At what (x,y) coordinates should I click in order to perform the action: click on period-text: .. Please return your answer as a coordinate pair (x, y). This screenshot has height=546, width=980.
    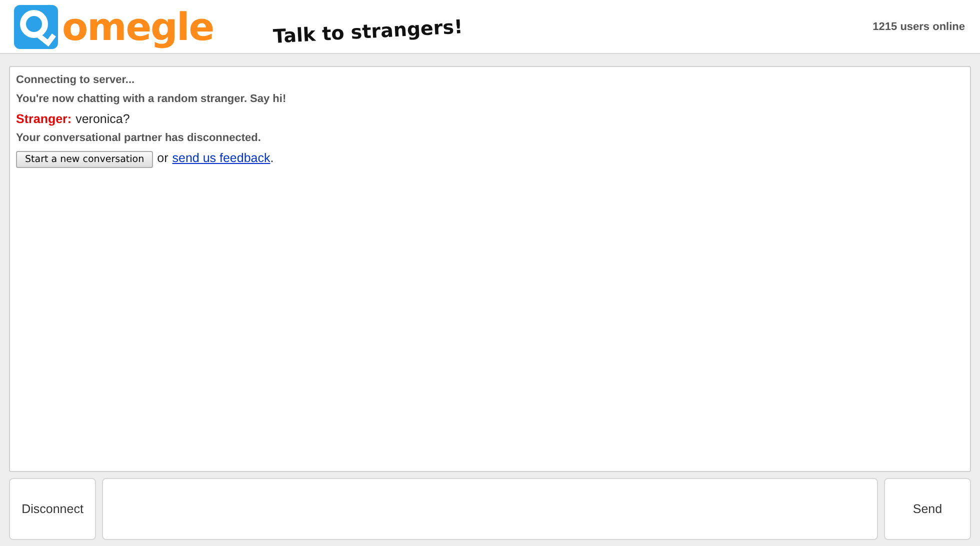
    Looking at the image, I should click on (272, 158).